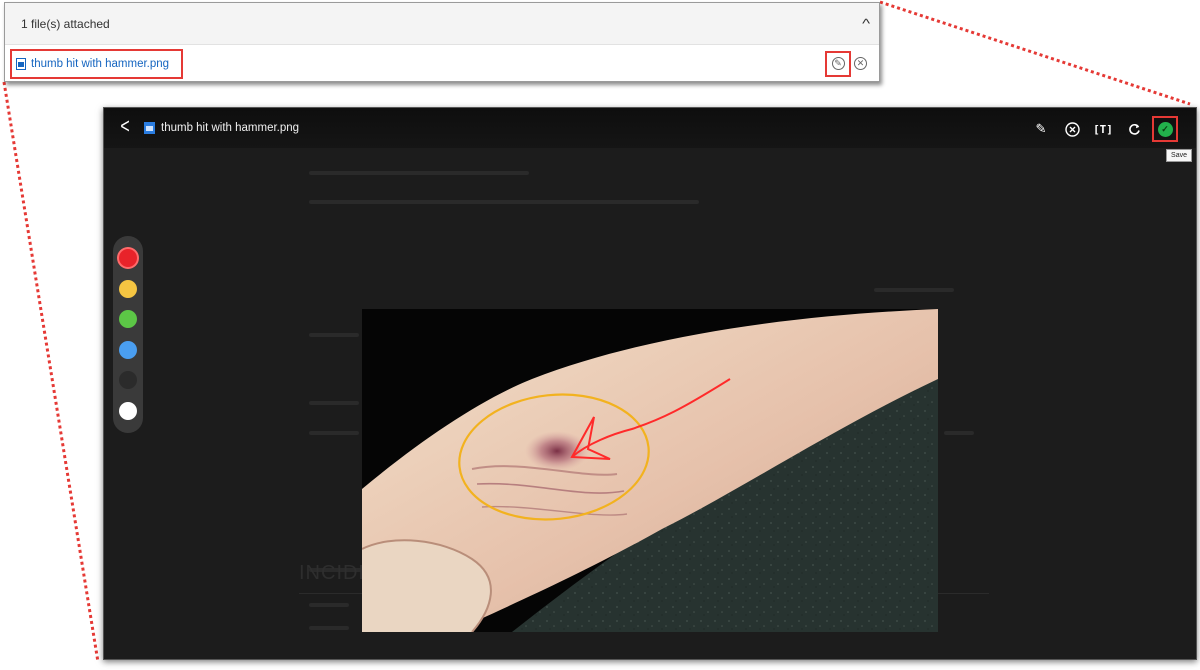  What do you see at coordinates (230, 128) in the screenshot?
I see `editor-file-name: thumb hit with hammer.png` at bounding box center [230, 128].